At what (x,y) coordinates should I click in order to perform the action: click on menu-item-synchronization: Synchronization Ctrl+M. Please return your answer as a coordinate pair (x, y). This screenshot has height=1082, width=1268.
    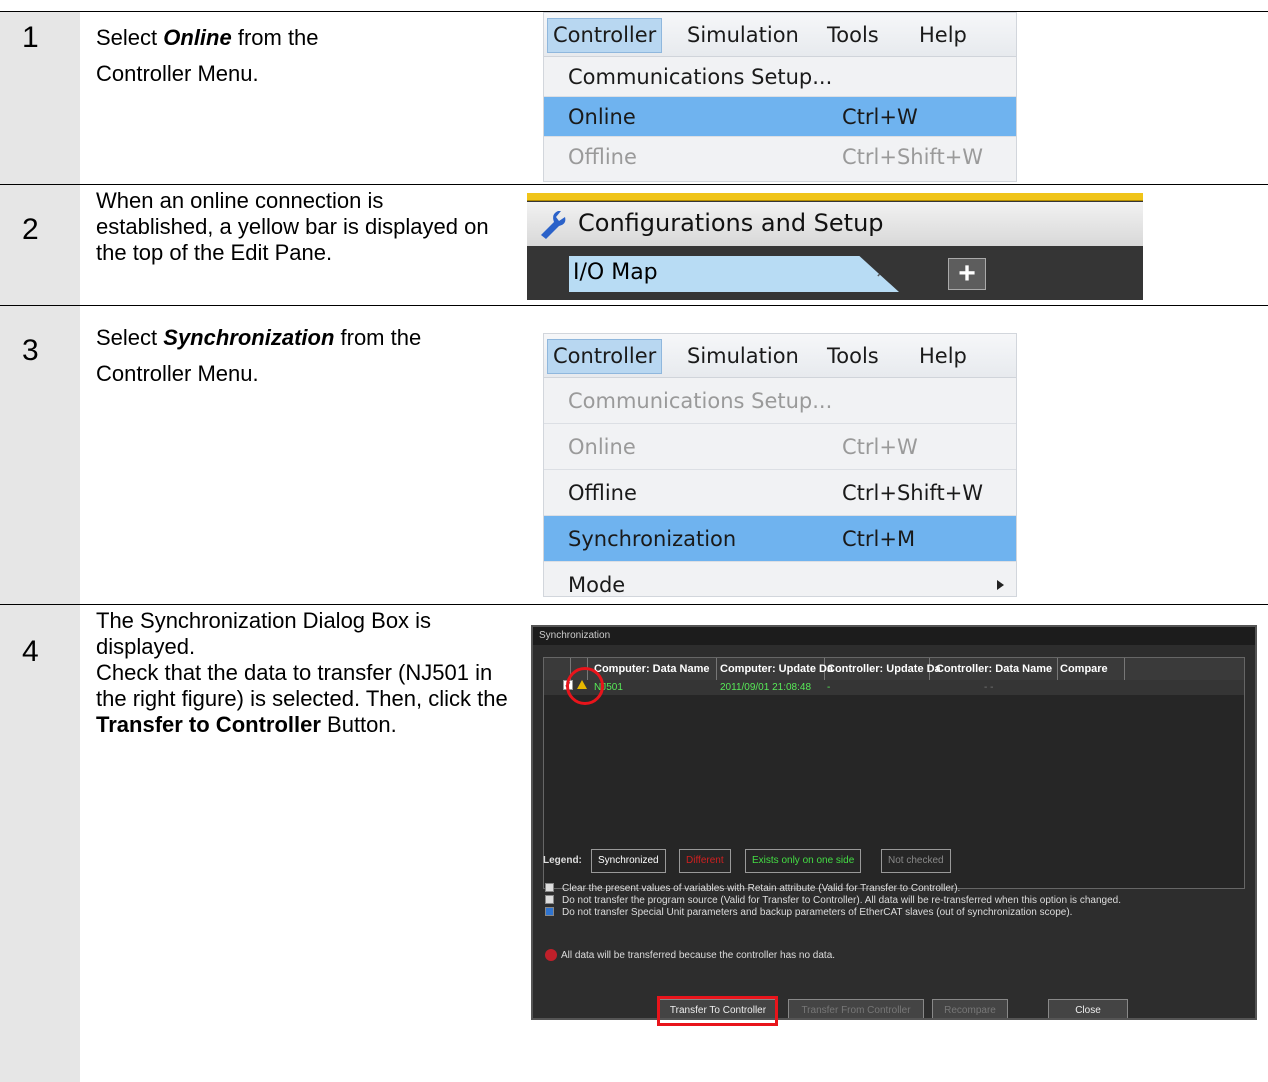
    Looking at the image, I should click on (780, 539).